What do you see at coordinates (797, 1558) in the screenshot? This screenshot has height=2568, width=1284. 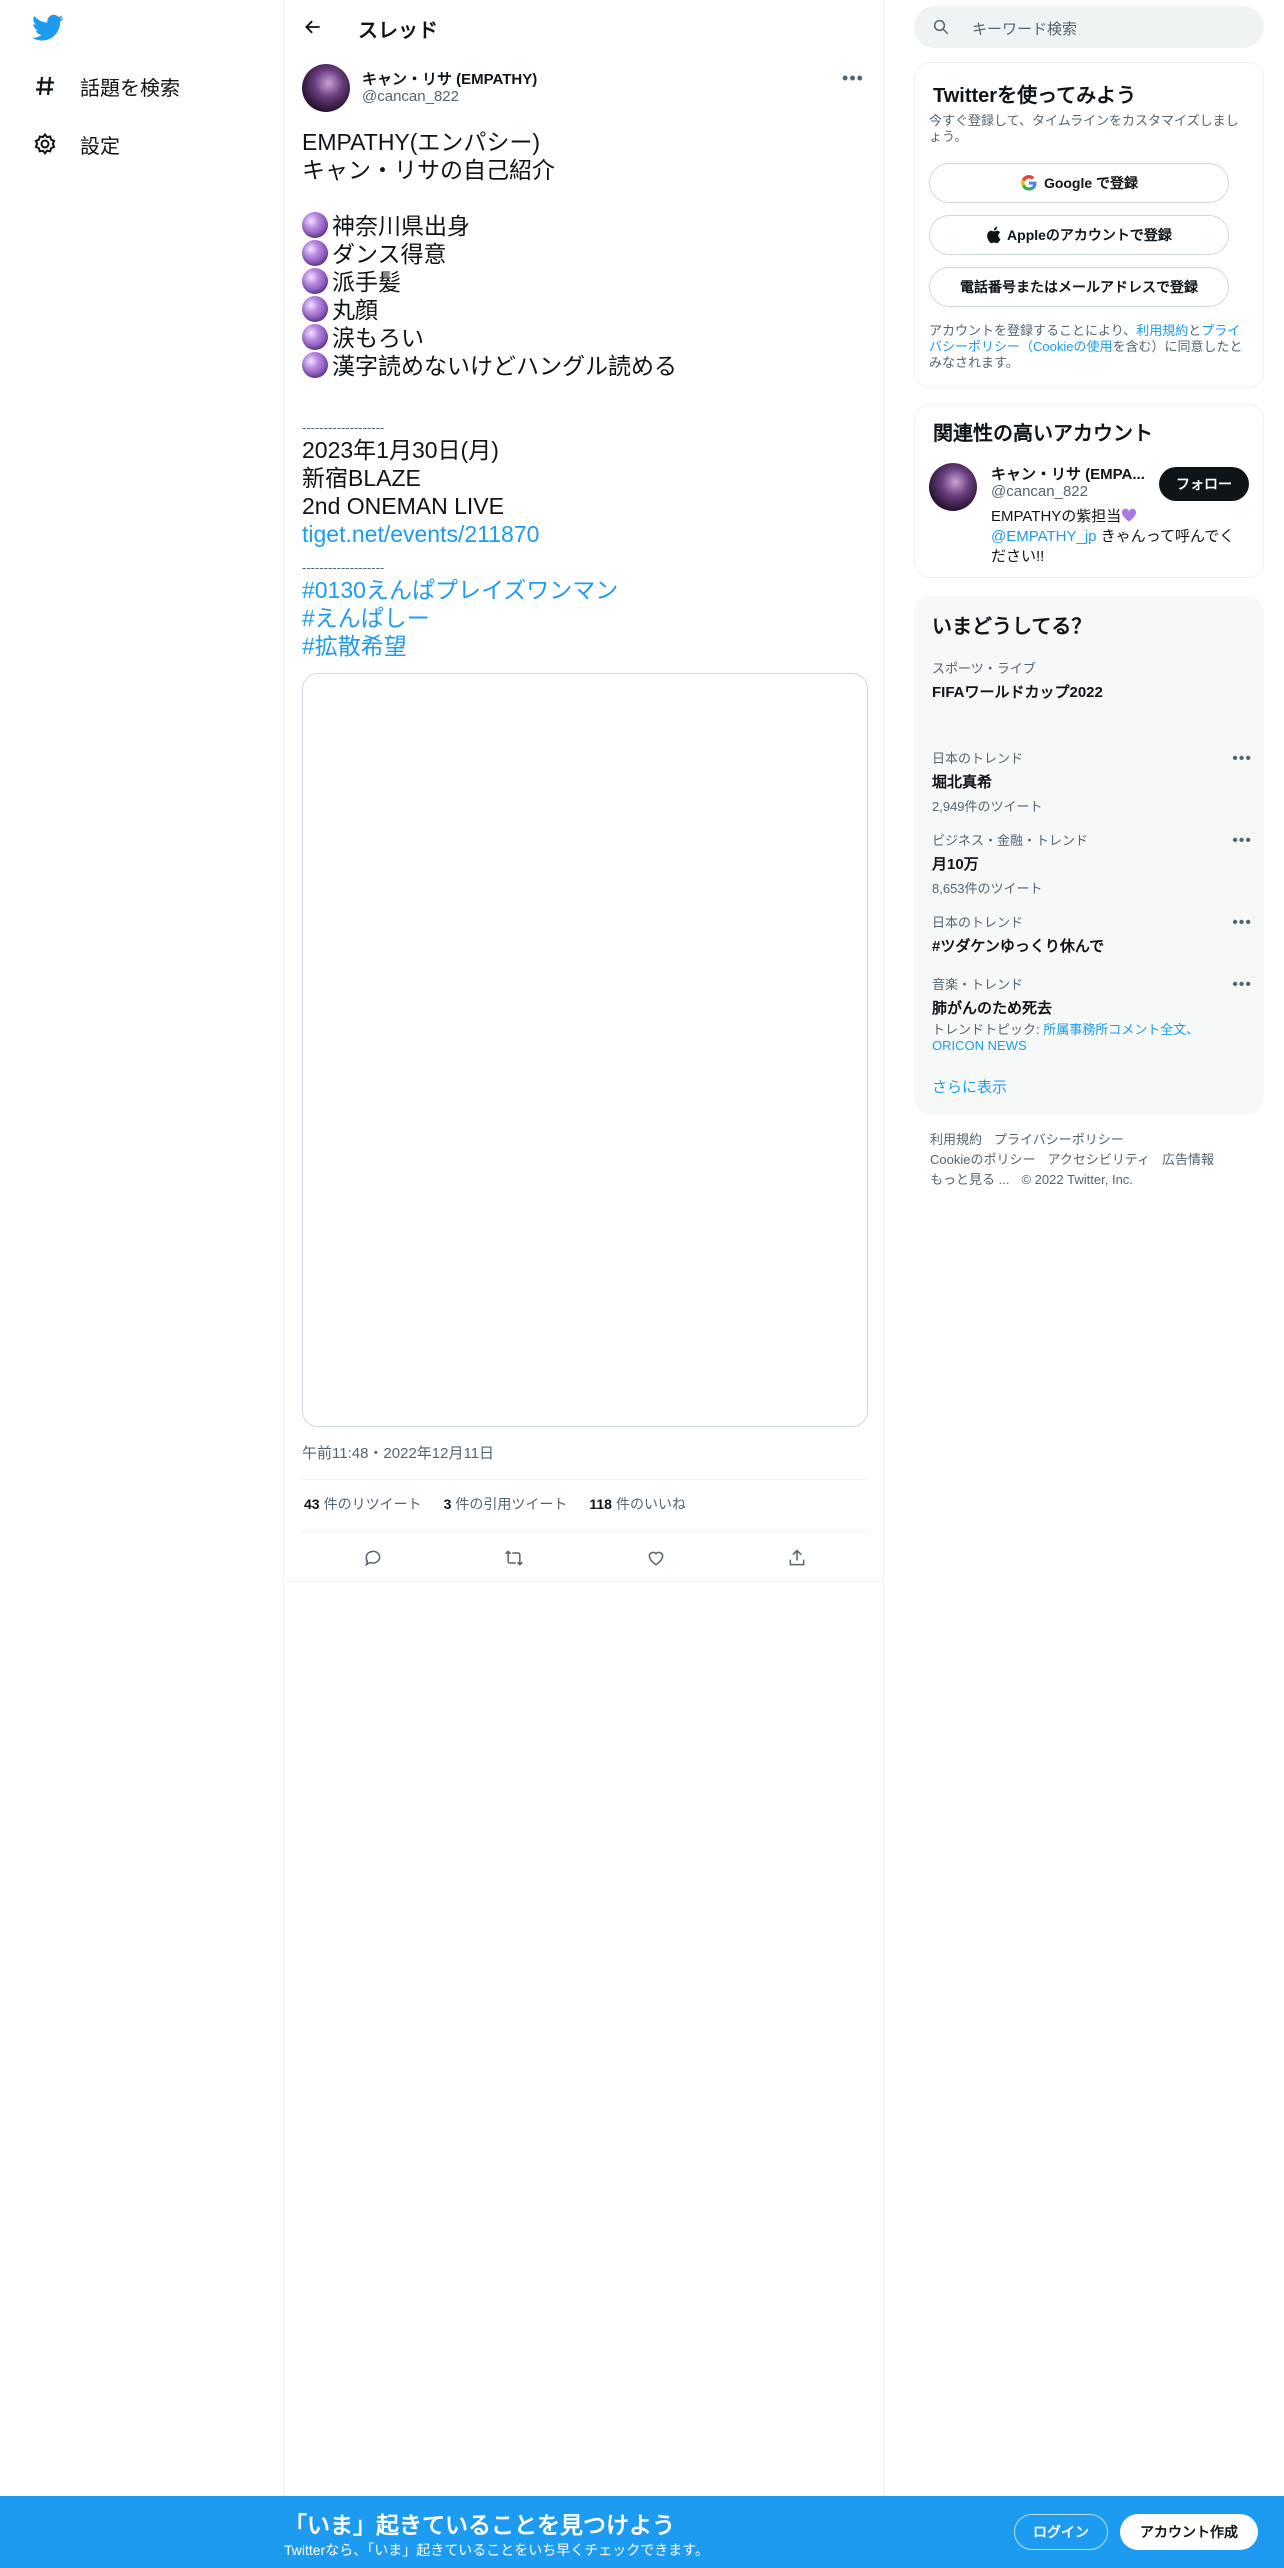 I see `share-icon` at bounding box center [797, 1558].